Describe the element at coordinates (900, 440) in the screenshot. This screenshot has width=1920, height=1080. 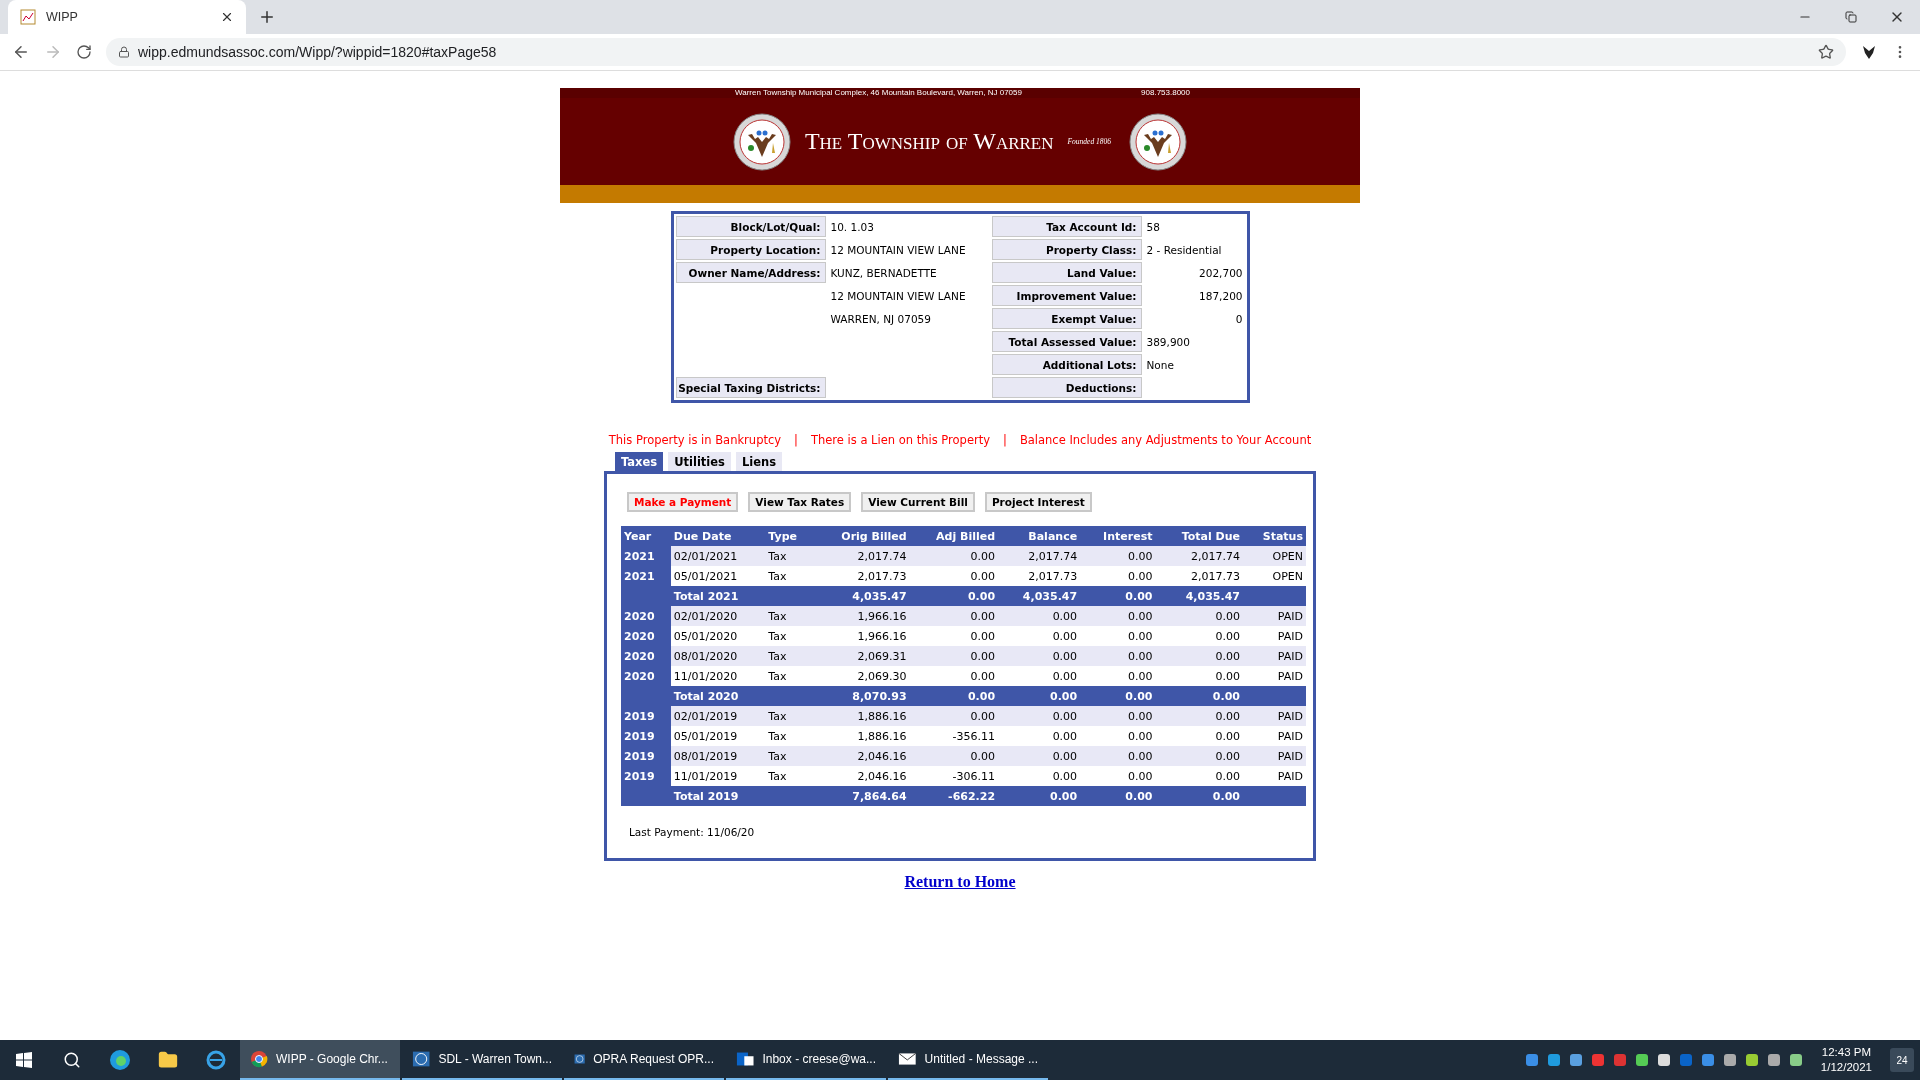
I see `notice-text: There is a Lien on this Property` at that location.